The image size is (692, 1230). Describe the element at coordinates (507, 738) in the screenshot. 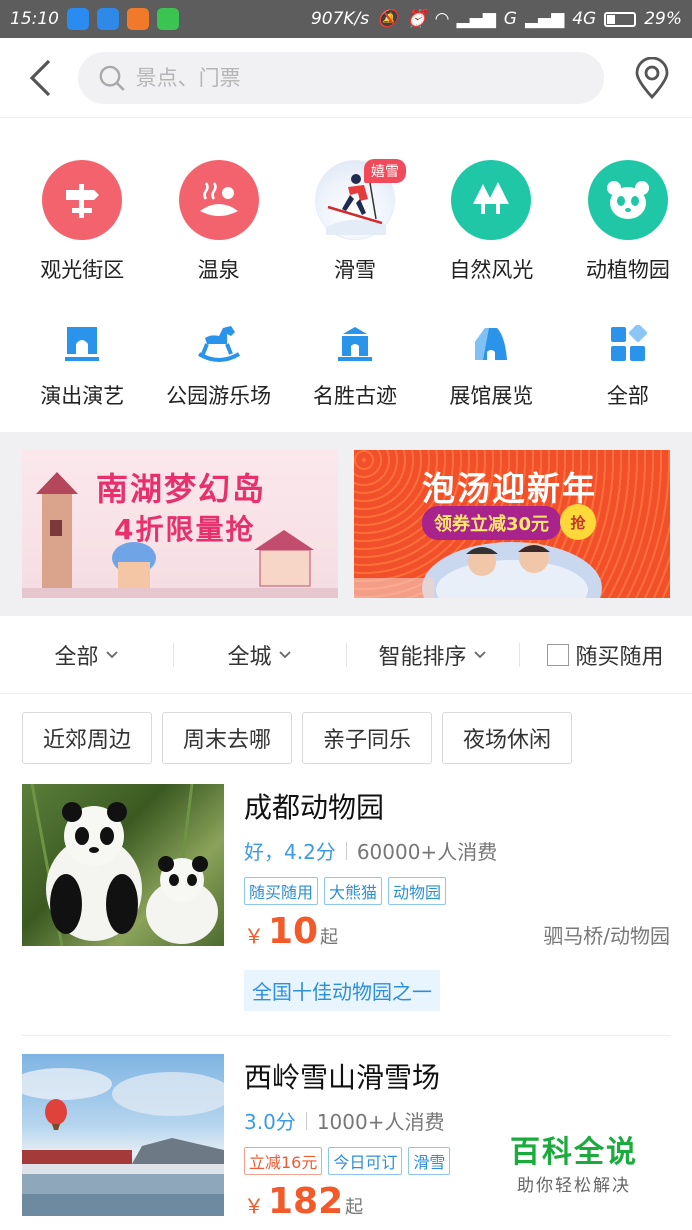

I see `tag-nightlife: 夜场休闲` at that location.